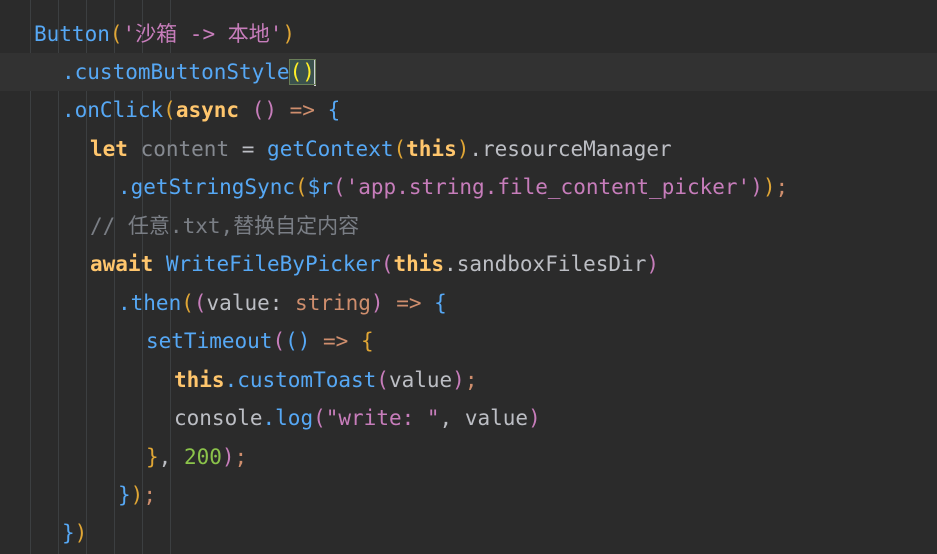  Describe the element at coordinates (548, 187) in the screenshot. I see `code-token: 'app.string.file_content_picker'` at that location.